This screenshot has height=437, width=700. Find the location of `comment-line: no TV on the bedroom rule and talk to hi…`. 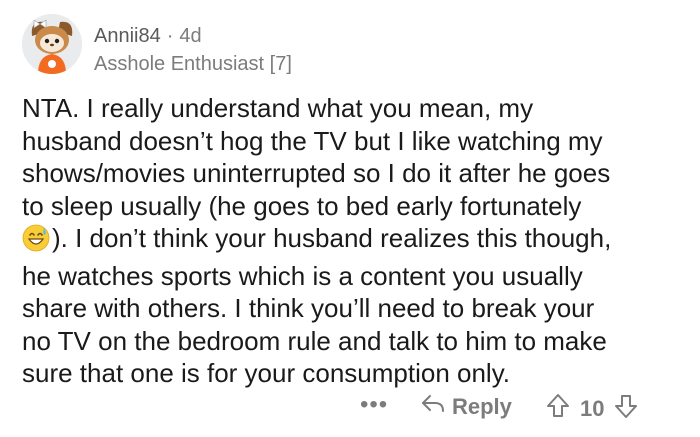

comment-line: no TV on the bedroom rule and talk to hi… is located at coordinates (314, 340).